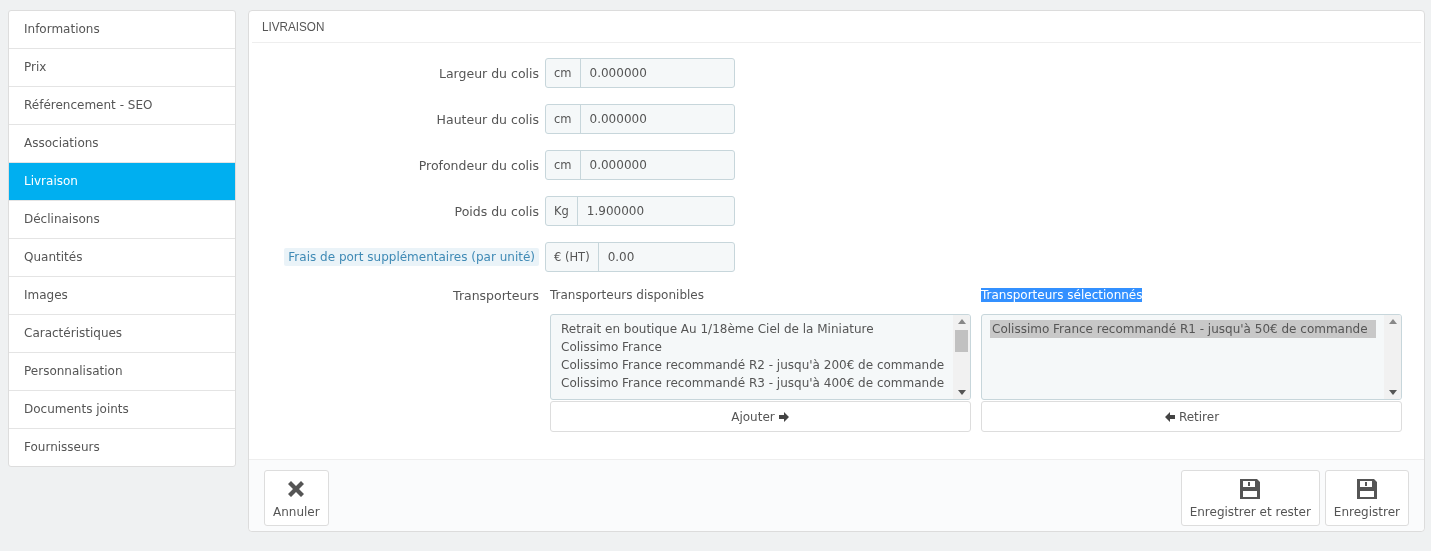  What do you see at coordinates (122, 67) in the screenshot?
I see `sidebar-item: Prix` at bounding box center [122, 67].